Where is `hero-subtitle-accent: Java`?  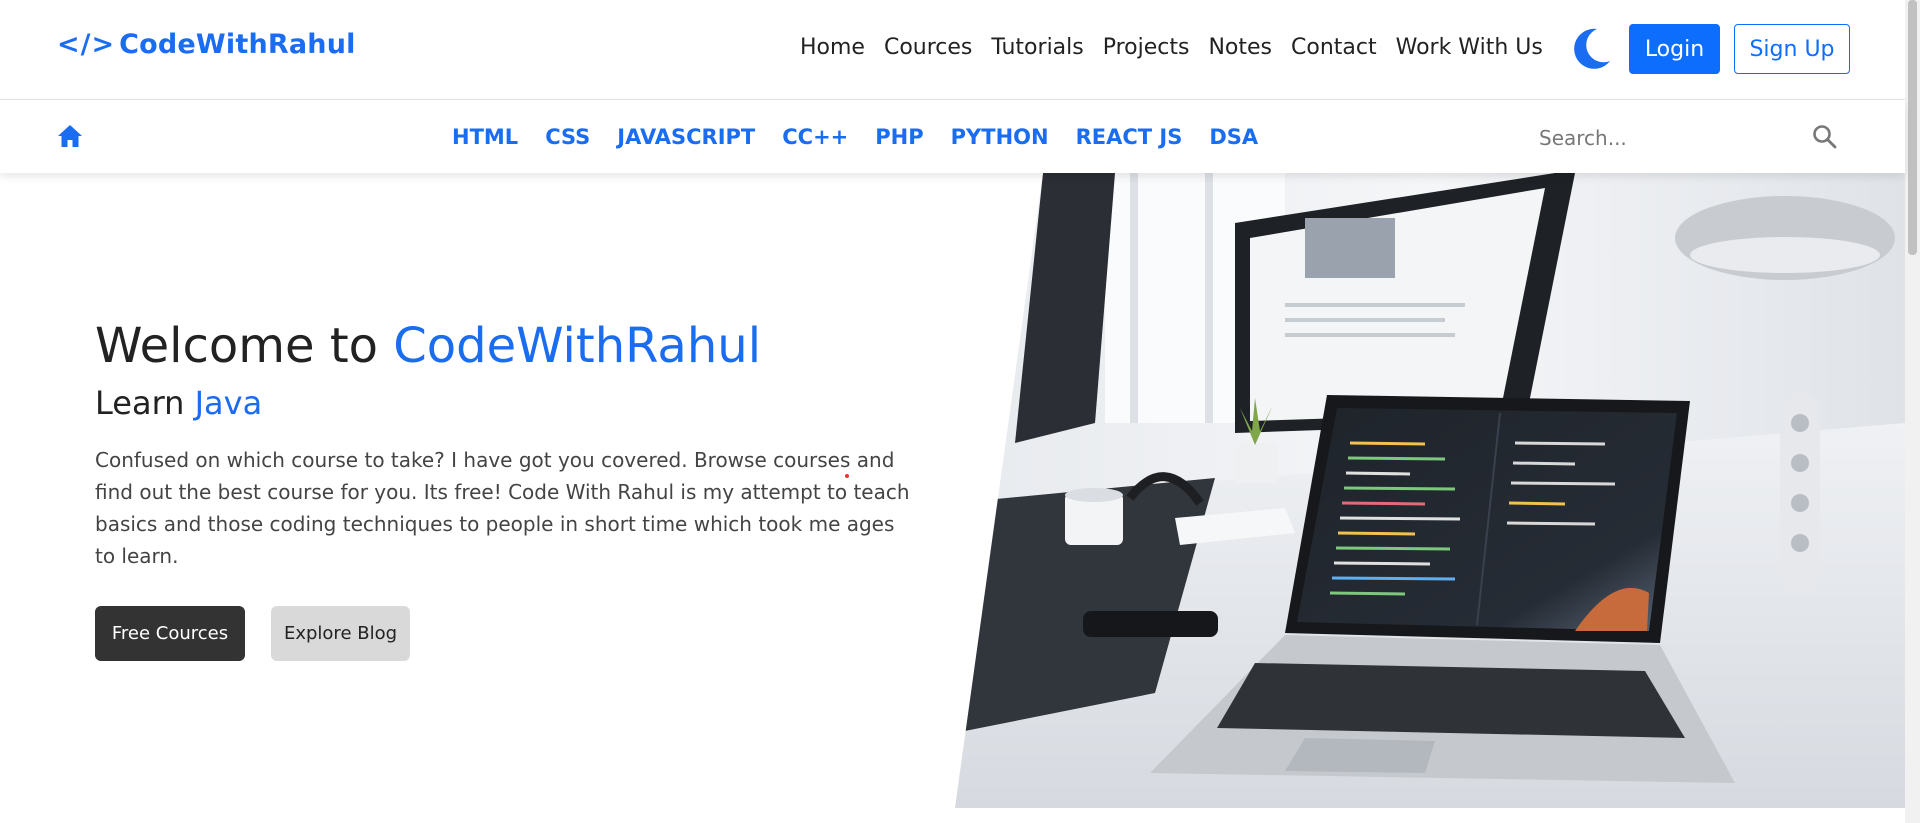
hero-subtitle-accent: Java is located at coordinates (228, 403).